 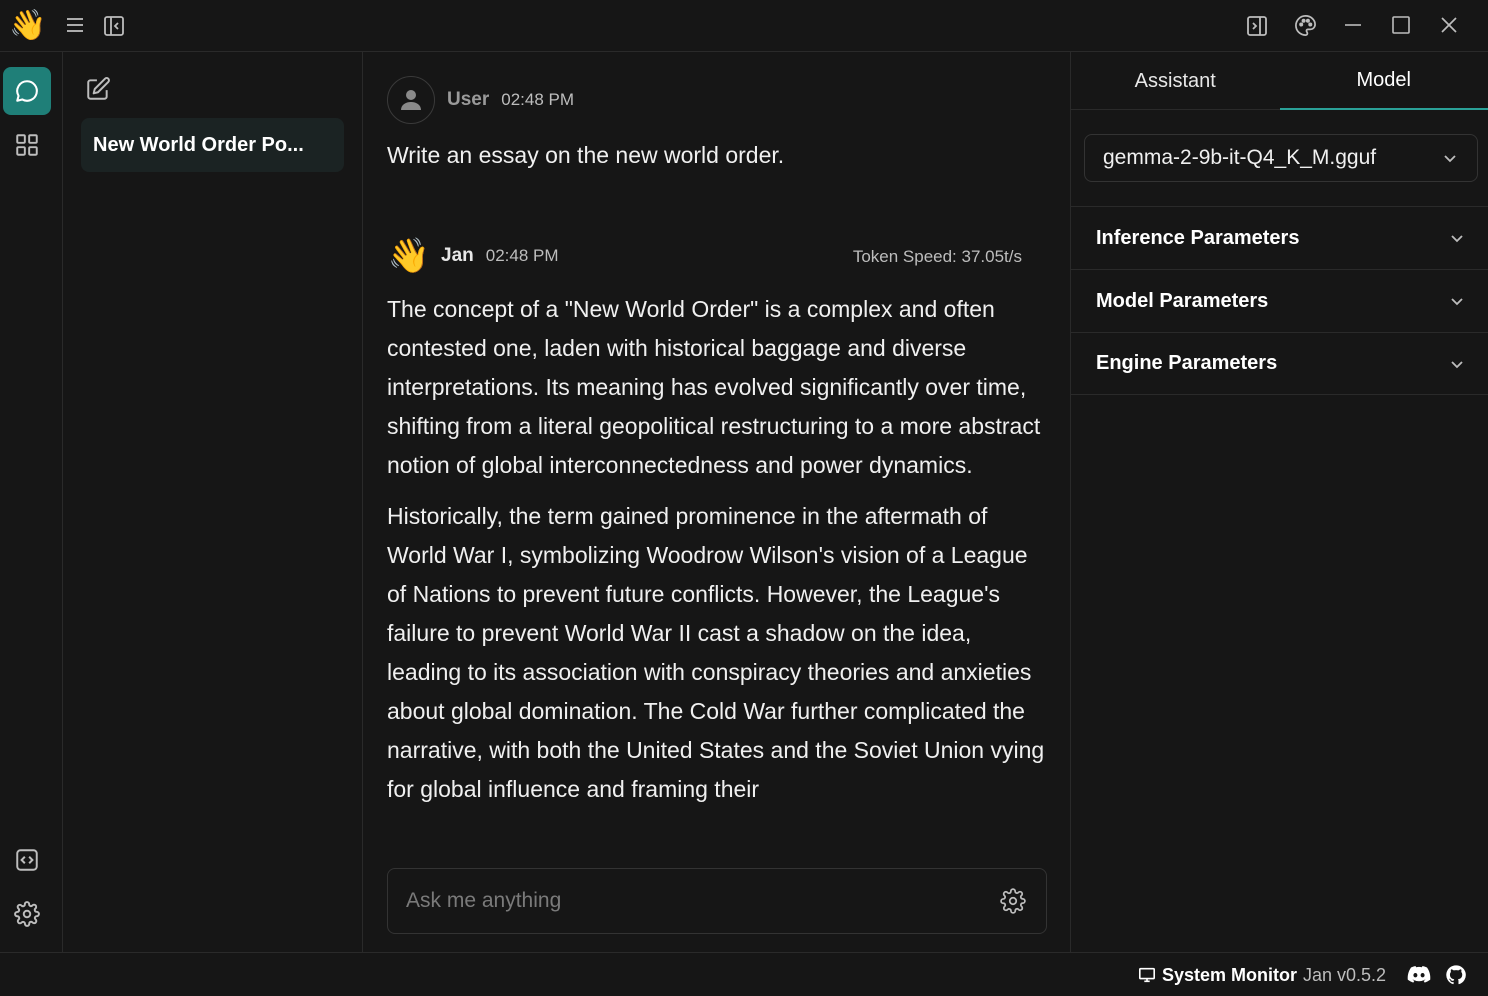 I want to click on grid-icon, so click(x=27, y=145).